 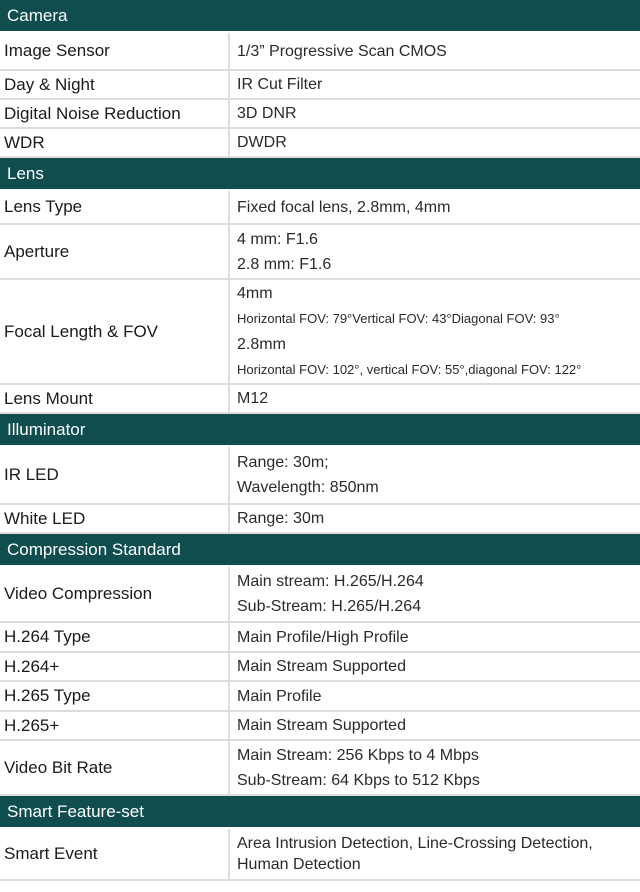 What do you see at coordinates (434, 399) in the screenshot?
I see `spec-value: M12` at bounding box center [434, 399].